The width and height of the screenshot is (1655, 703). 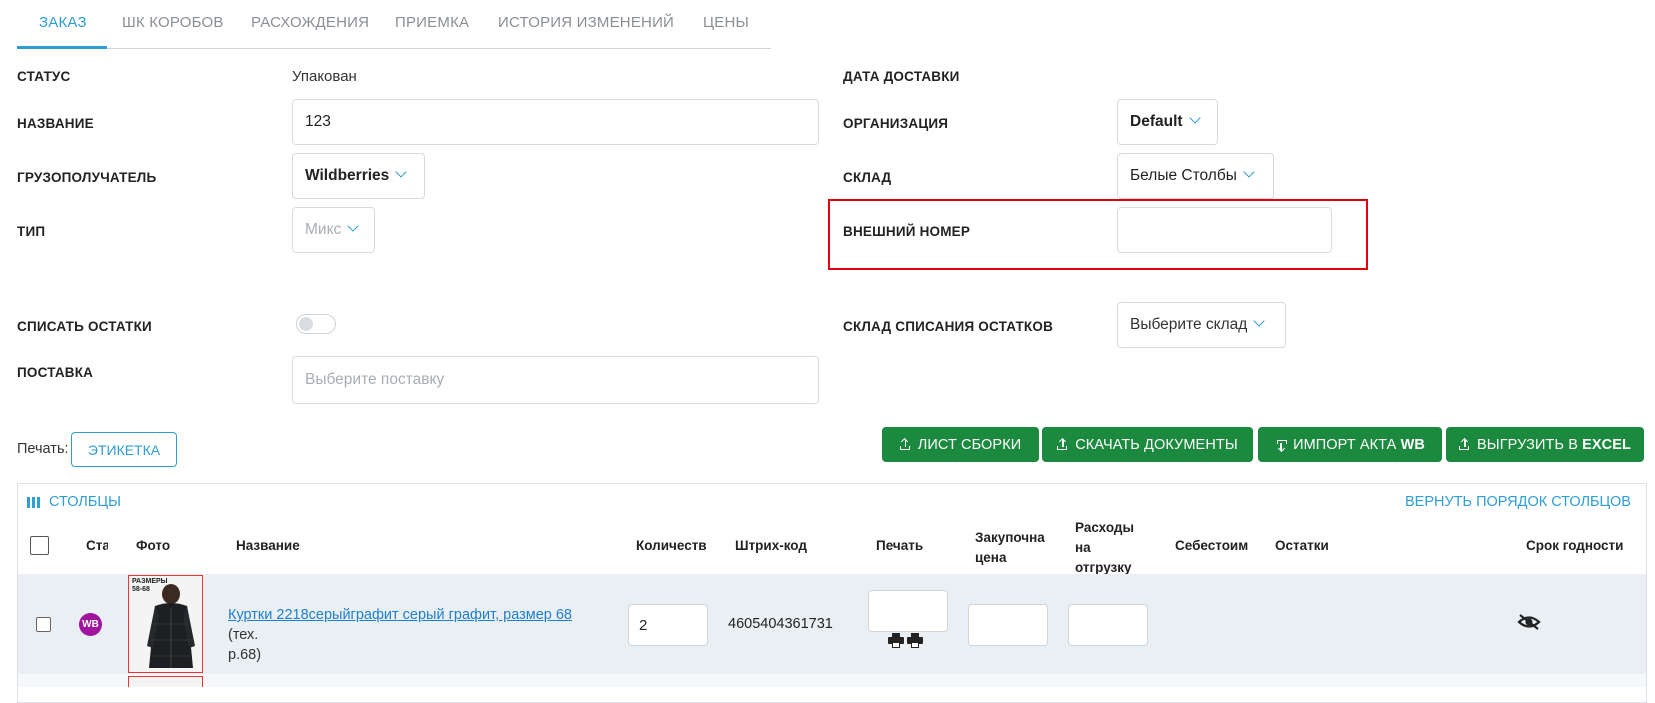 I want to click on import-act-wb-label: WB, so click(x=1412, y=444).